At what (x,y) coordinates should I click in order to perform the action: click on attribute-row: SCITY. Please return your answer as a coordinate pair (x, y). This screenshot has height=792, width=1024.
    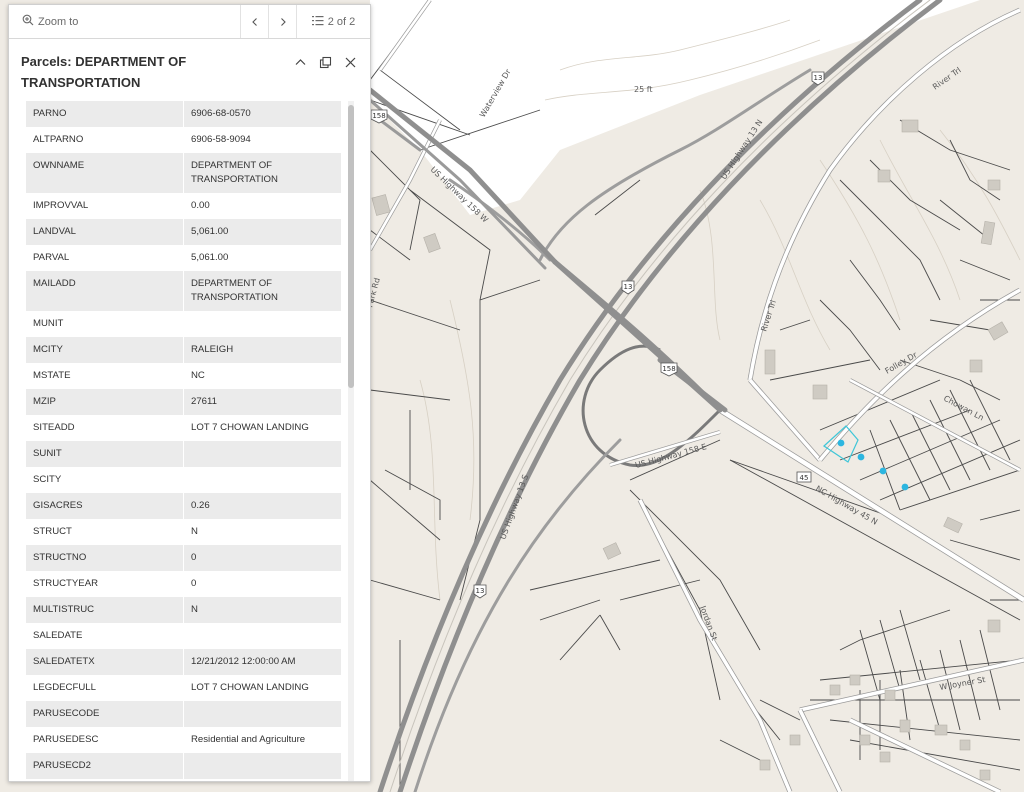
    Looking at the image, I should click on (183, 480).